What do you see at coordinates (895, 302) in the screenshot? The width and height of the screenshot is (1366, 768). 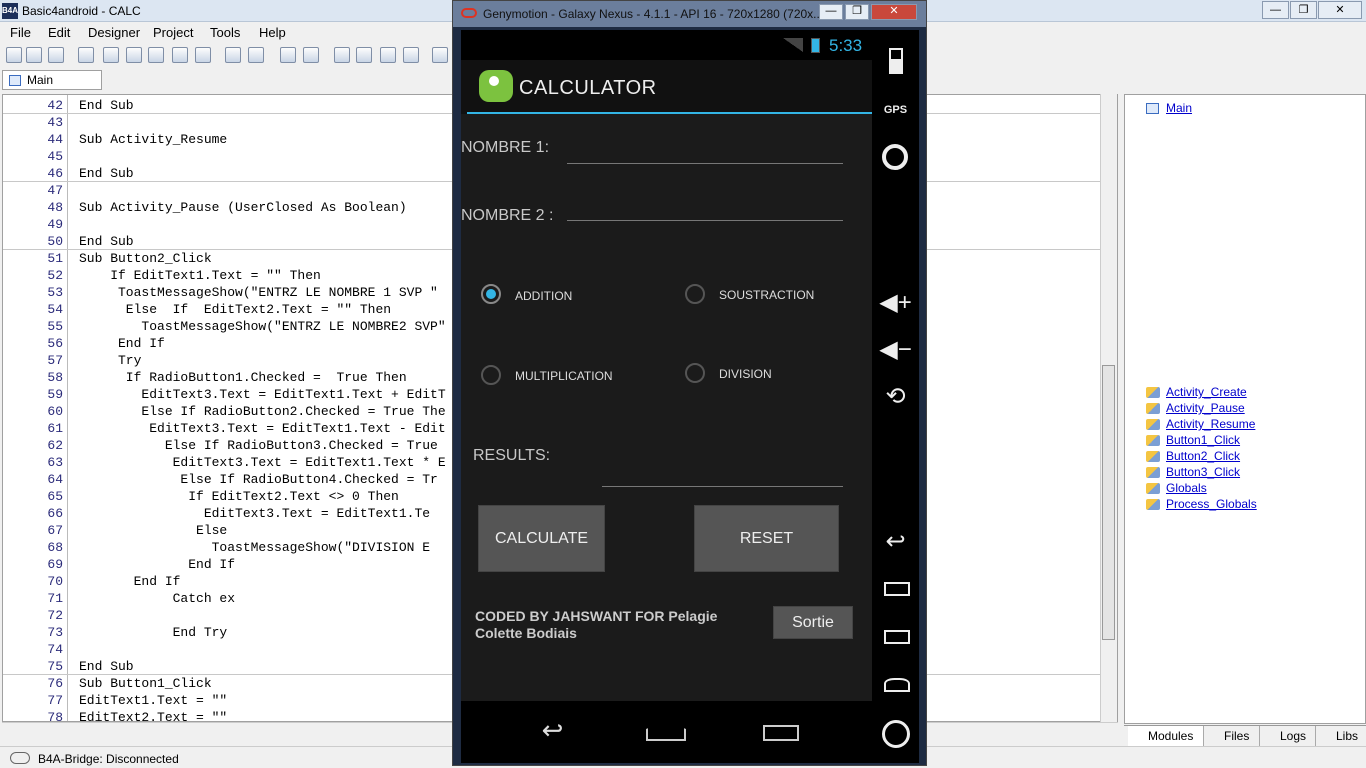 I see `volume-up-icon: ◀+` at bounding box center [895, 302].